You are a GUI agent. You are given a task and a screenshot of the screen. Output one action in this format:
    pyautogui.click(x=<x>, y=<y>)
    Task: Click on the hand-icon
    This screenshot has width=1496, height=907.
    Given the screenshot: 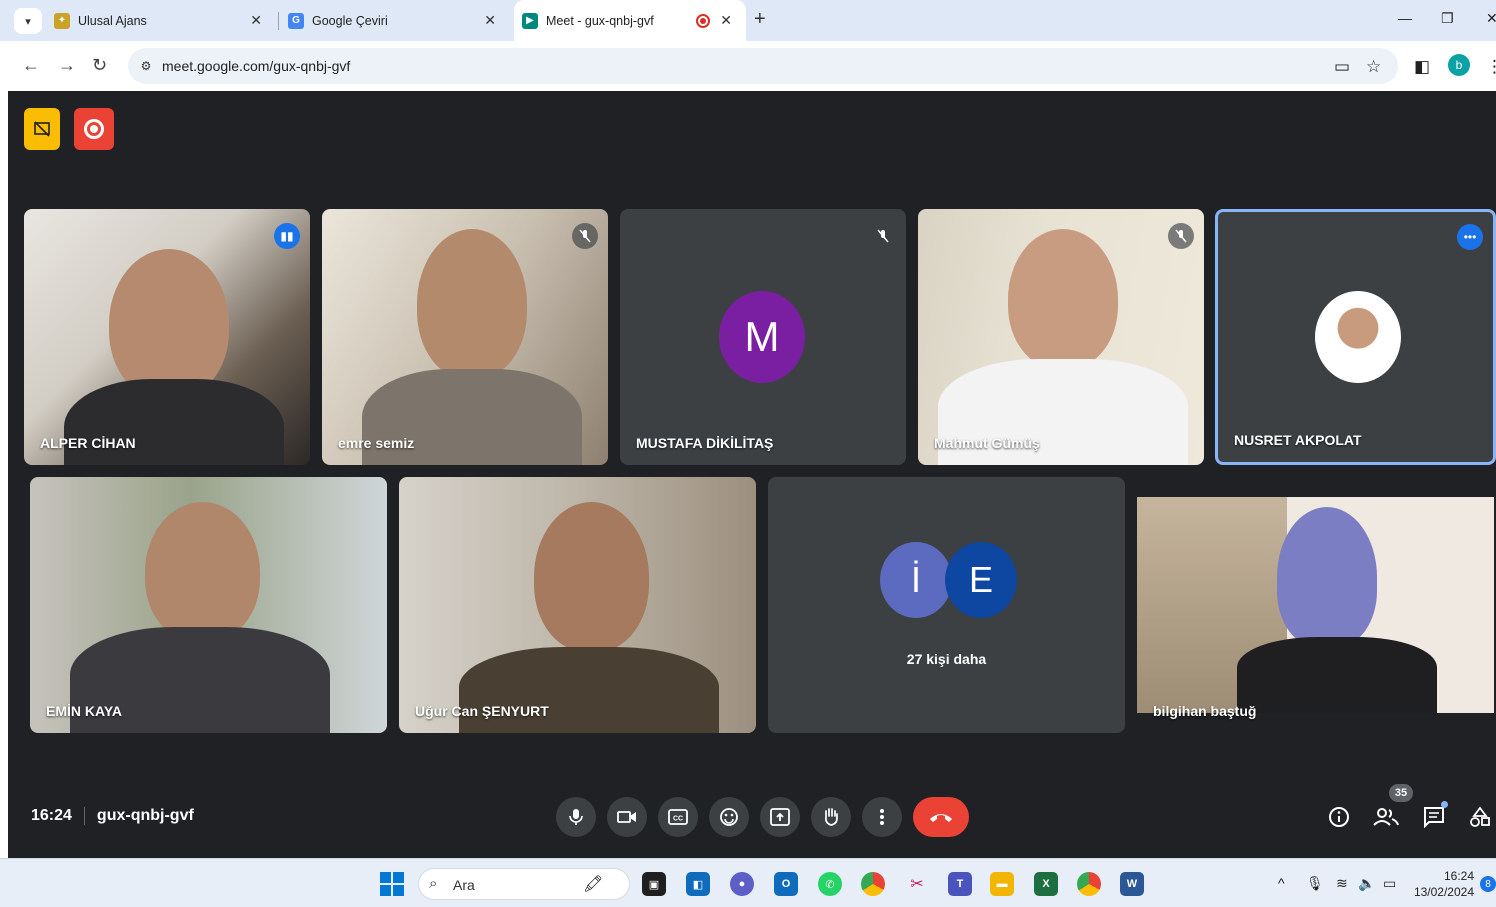 What is the action you would take?
    pyautogui.click(x=831, y=817)
    